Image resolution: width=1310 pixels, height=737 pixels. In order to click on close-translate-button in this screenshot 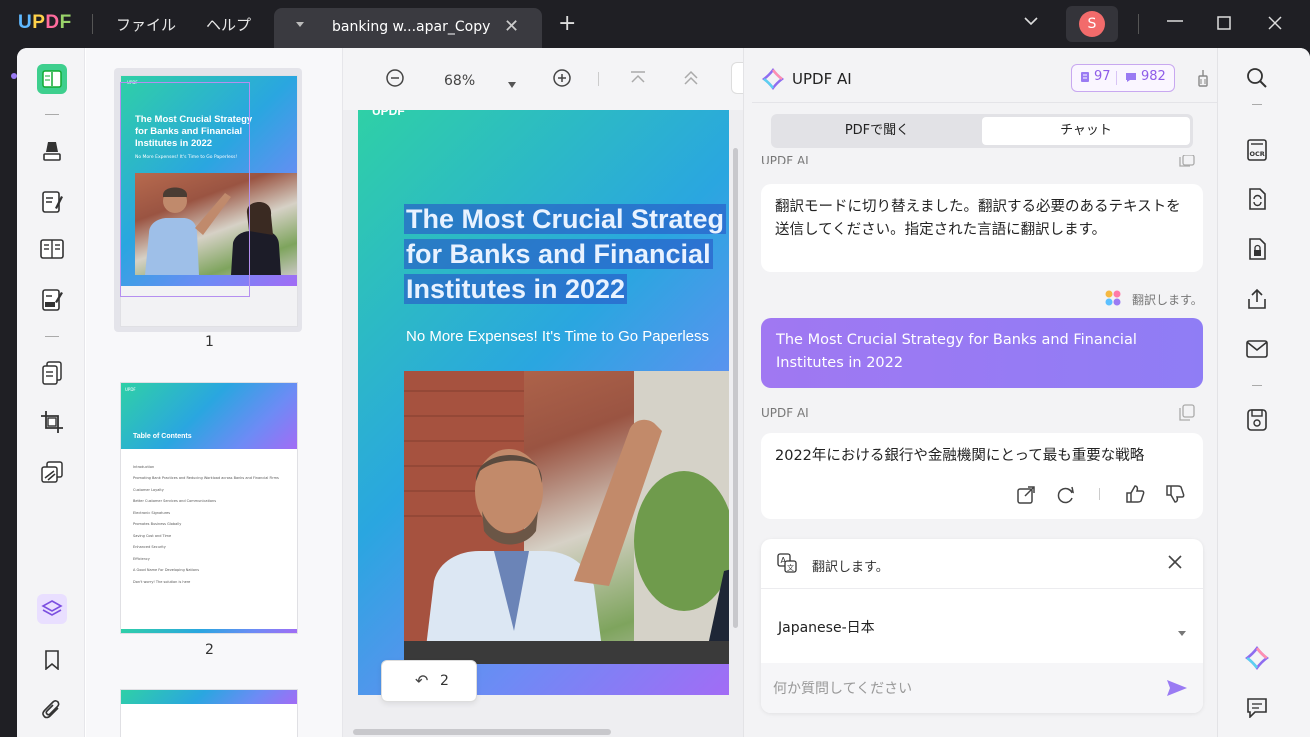, I will do `click(1175, 564)`.